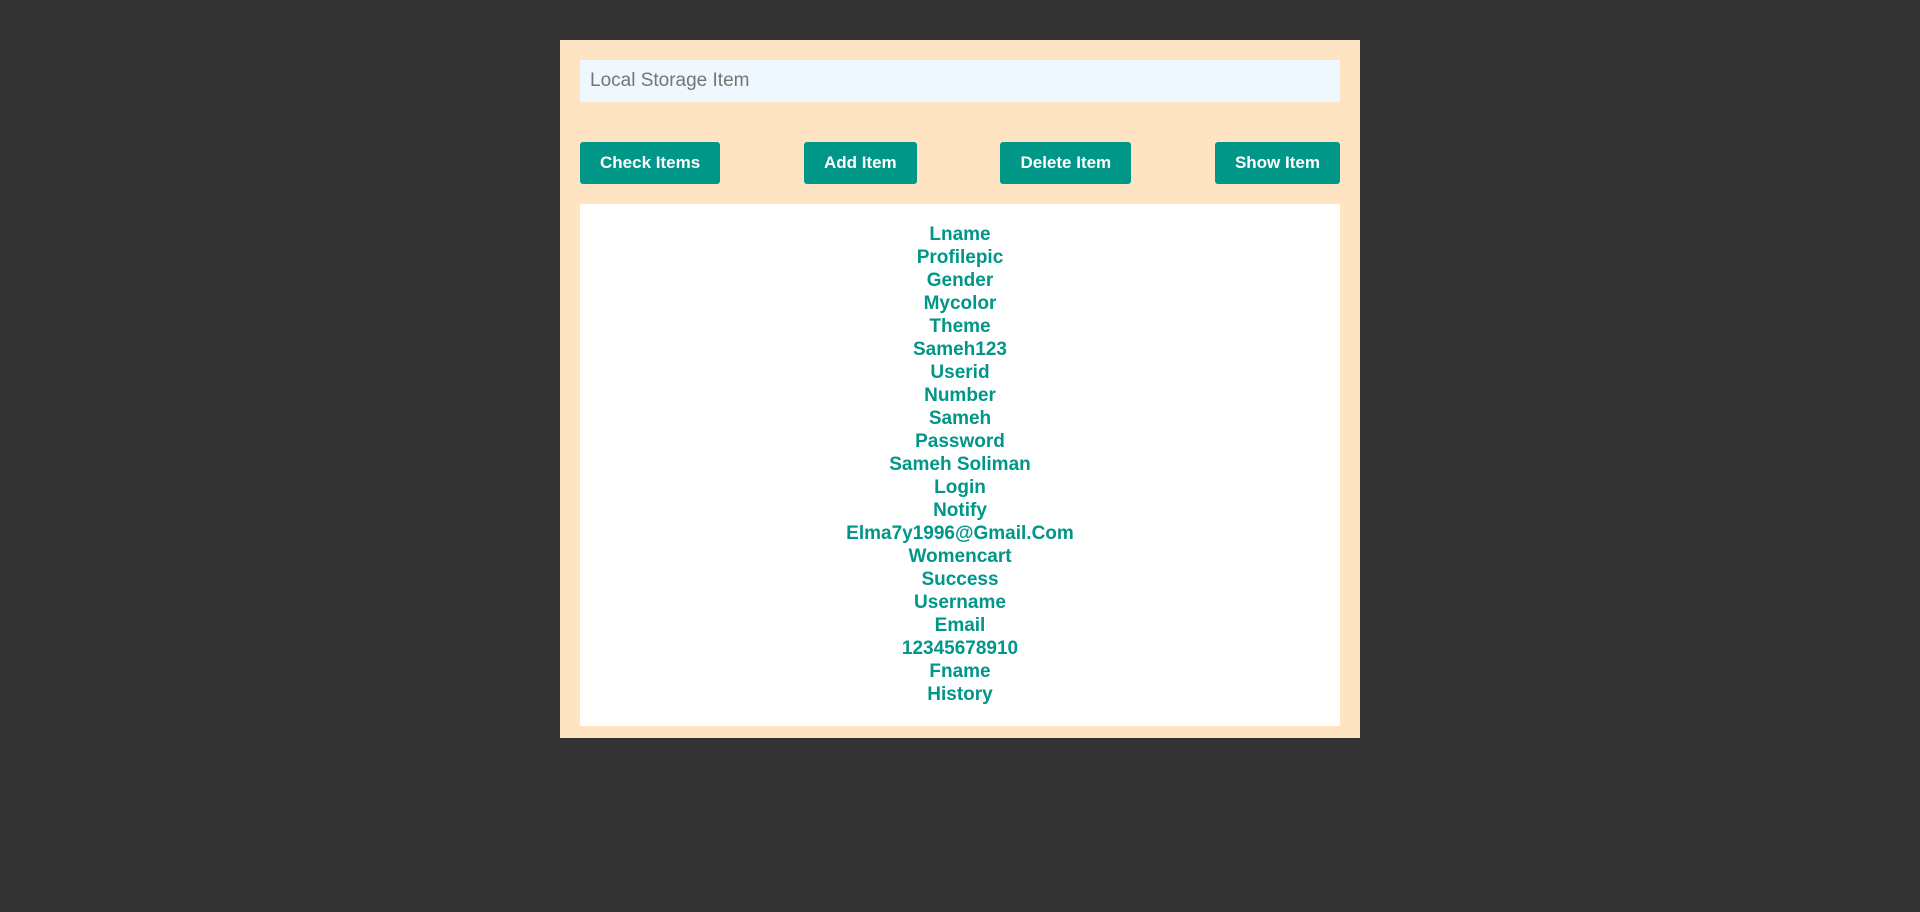 The height and width of the screenshot is (912, 1920). Describe the element at coordinates (960, 533) in the screenshot. I see `list-item: Elma7y1996@Gmail.Com` at that location.